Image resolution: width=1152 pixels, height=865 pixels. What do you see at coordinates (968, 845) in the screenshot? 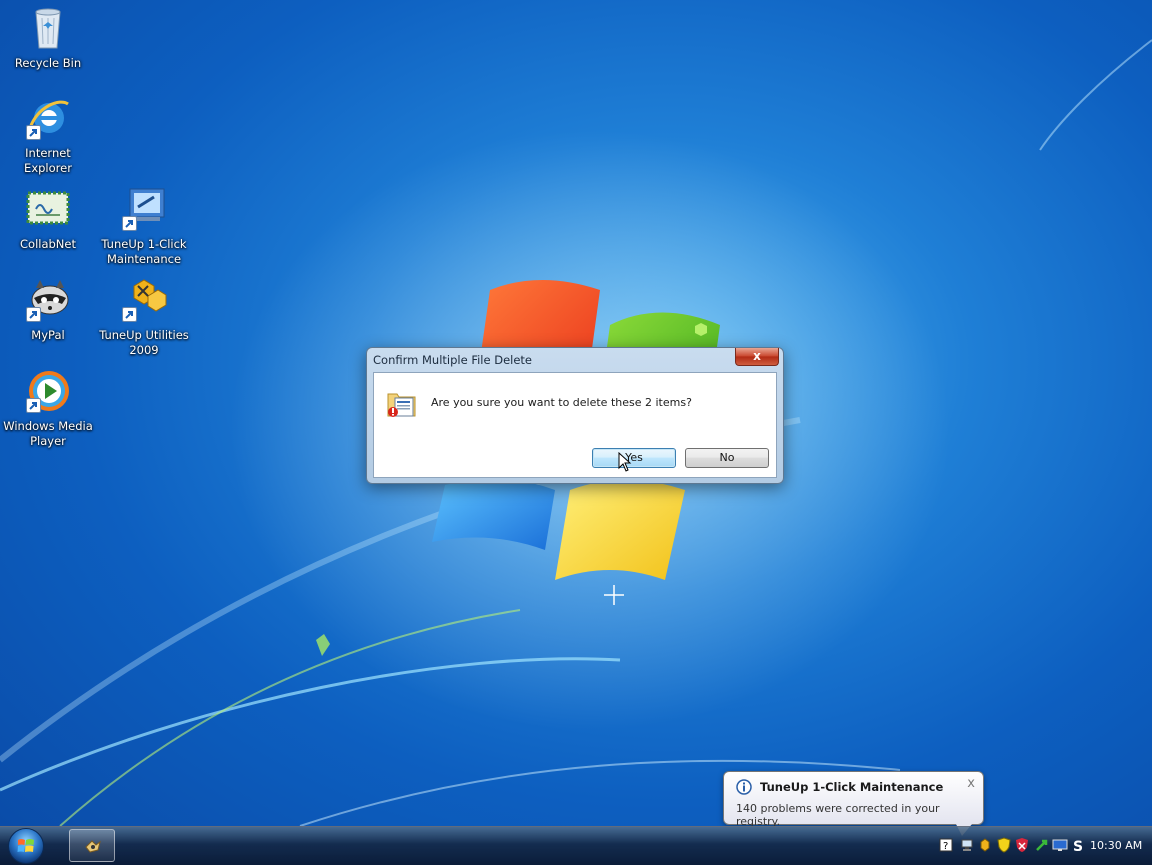
I see `network-icon` at bounding box center [968, 845].